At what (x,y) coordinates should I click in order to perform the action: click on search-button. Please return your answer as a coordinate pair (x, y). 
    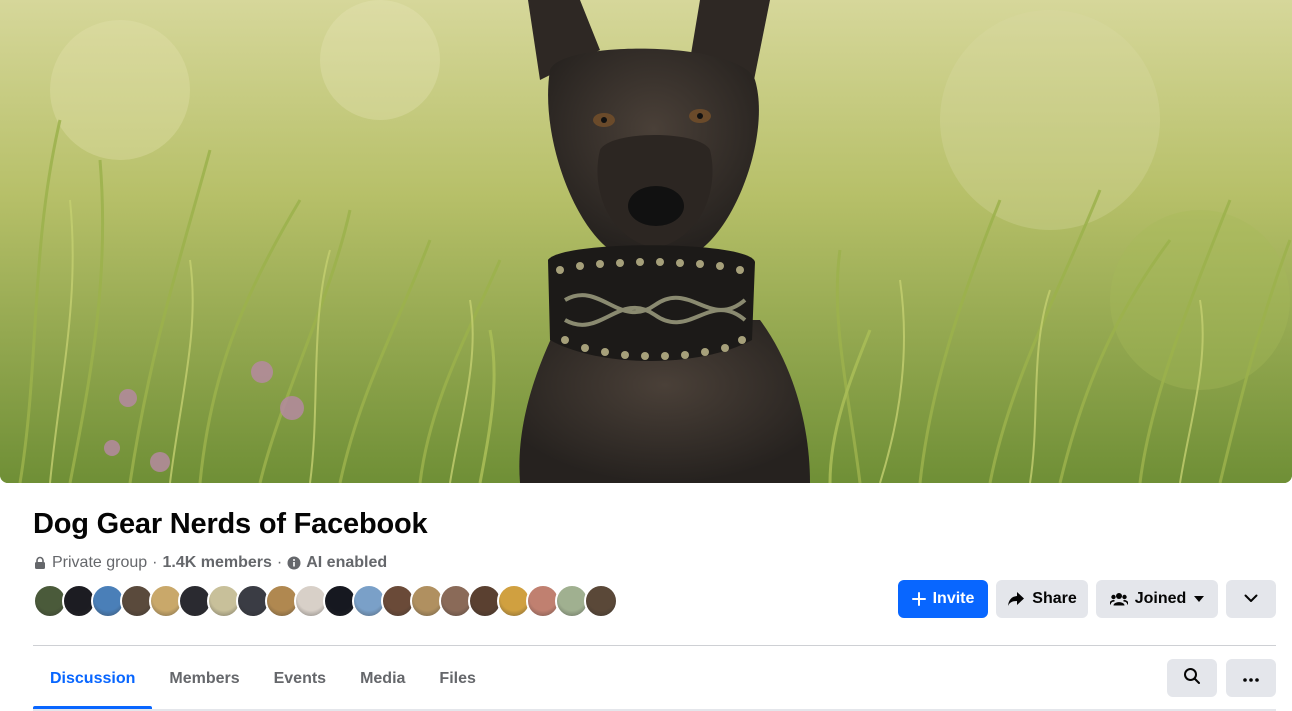
    Looking at the image, I should click on (1192, 678).